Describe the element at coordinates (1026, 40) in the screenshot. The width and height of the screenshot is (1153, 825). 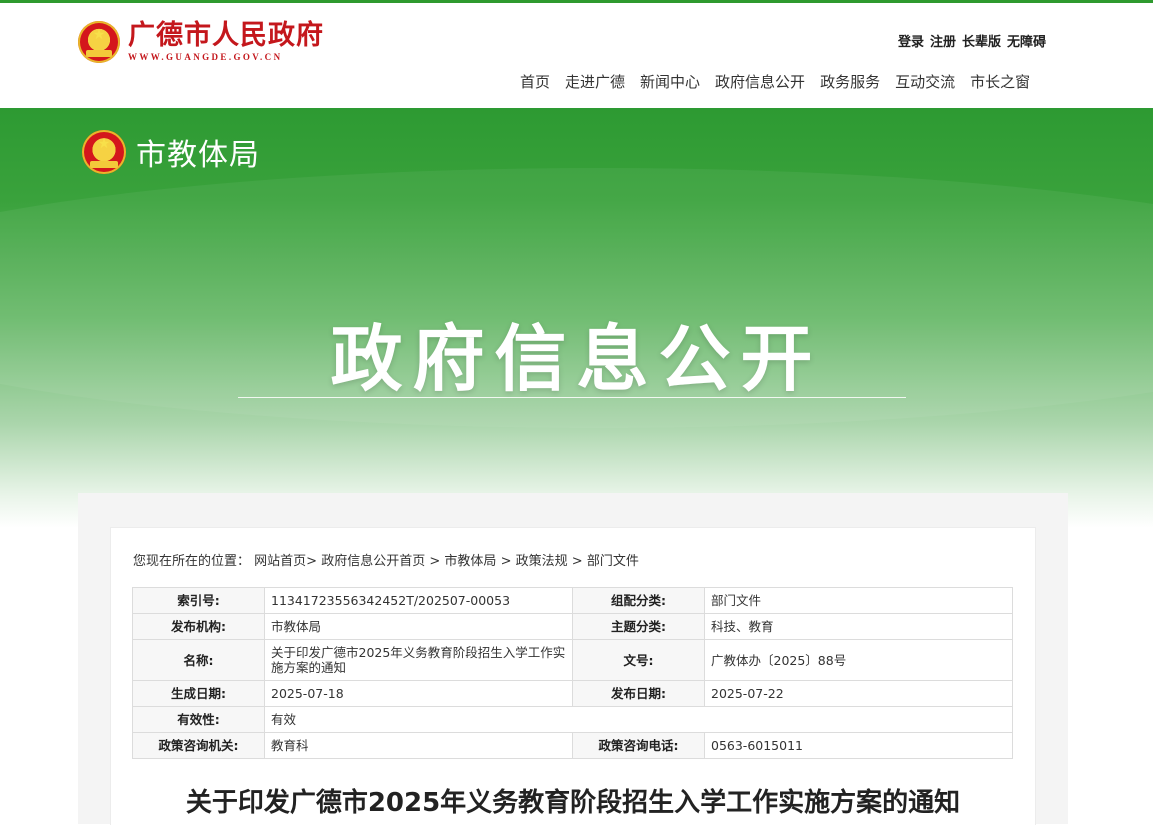
I see `accessibility-link: 无障碍` at that location.